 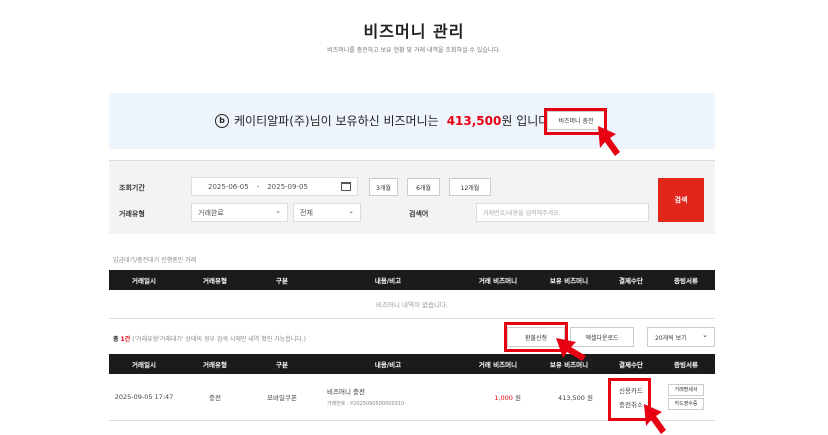 I want to click on date-range-input: 2025-06-05 - 2025-09-05, so click(x=274, y=186).